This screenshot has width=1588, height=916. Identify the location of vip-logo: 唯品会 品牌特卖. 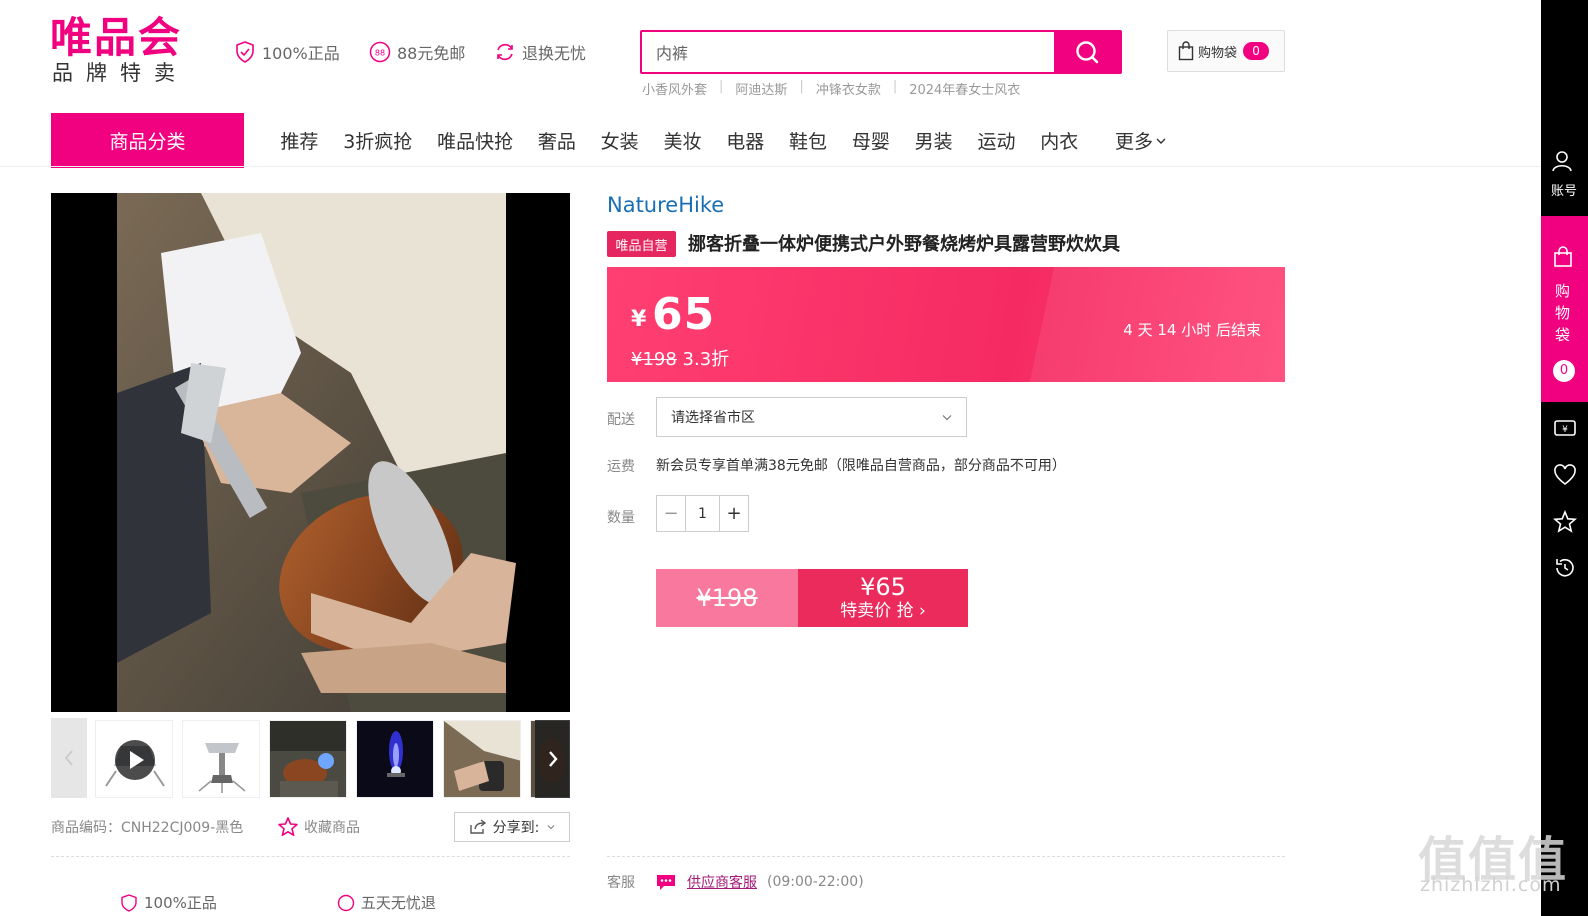
(126, 50).